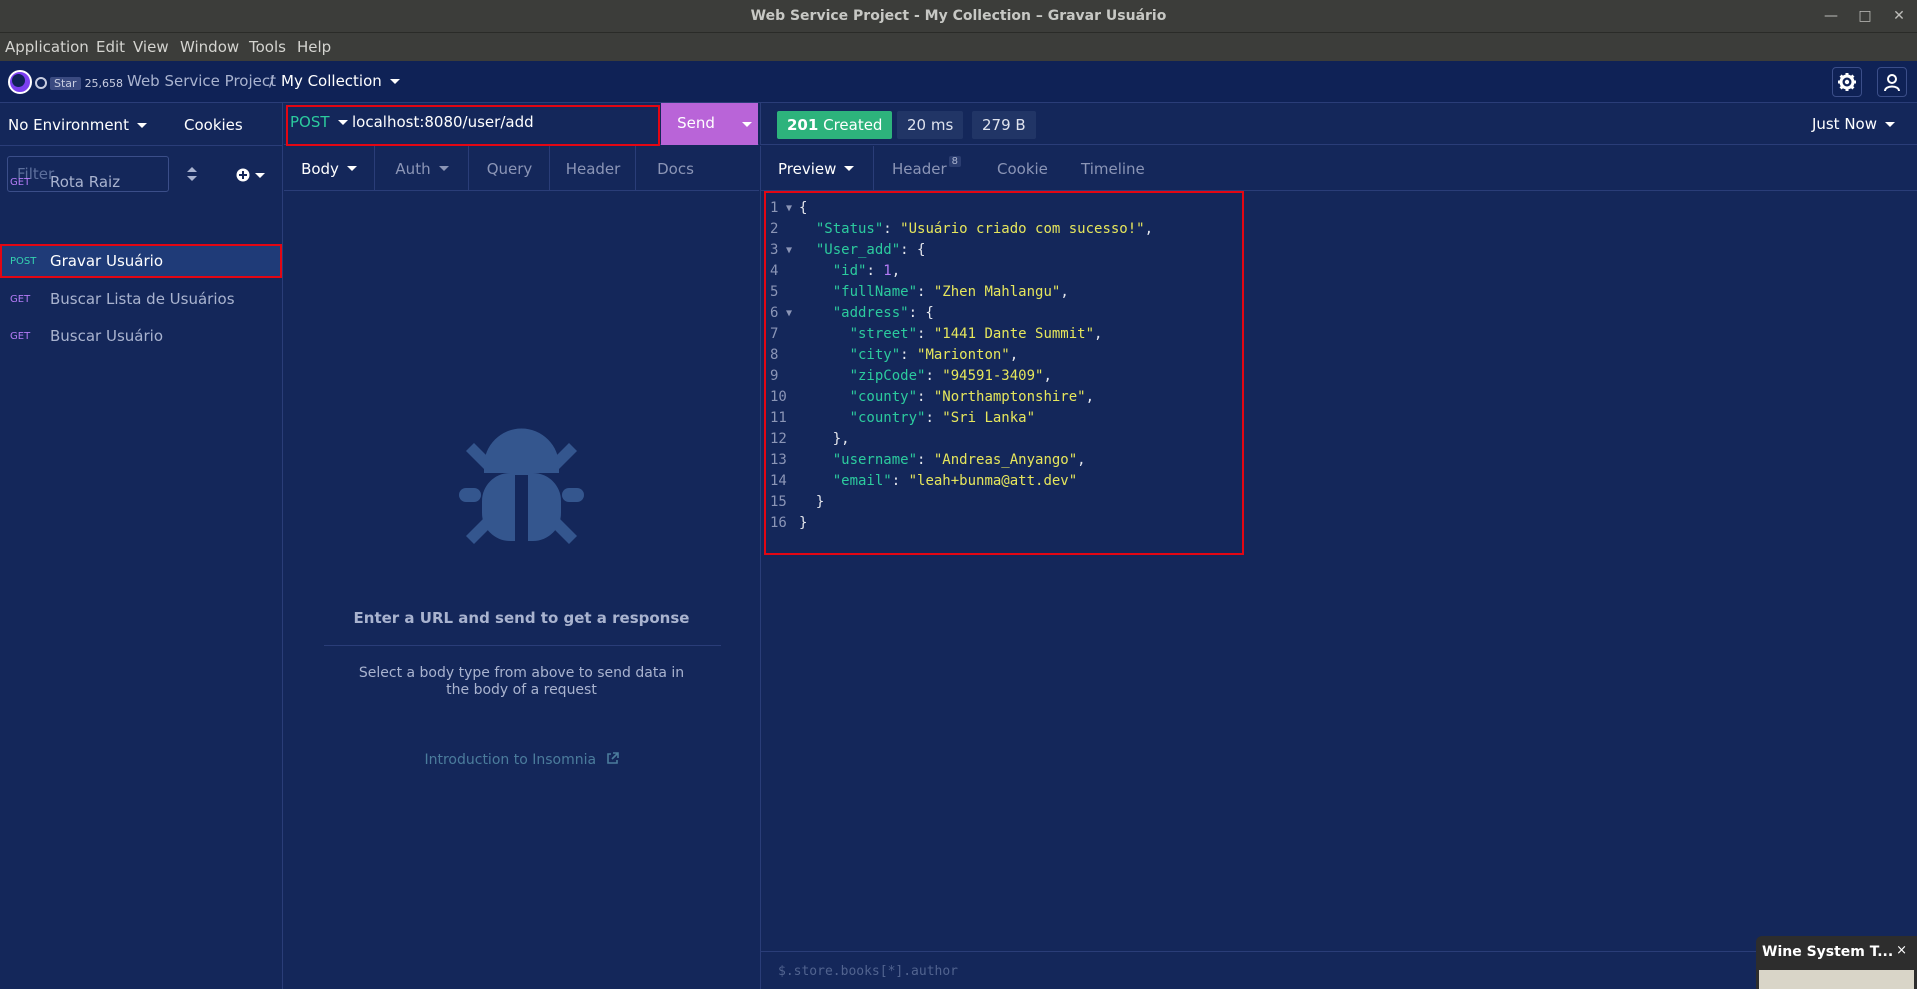 The image size is (1917, 989). What do you see at coordinates (106, 336) in the screenshot?
I see `request-name: Buscar Usuário` at bounding box center [106, 336].